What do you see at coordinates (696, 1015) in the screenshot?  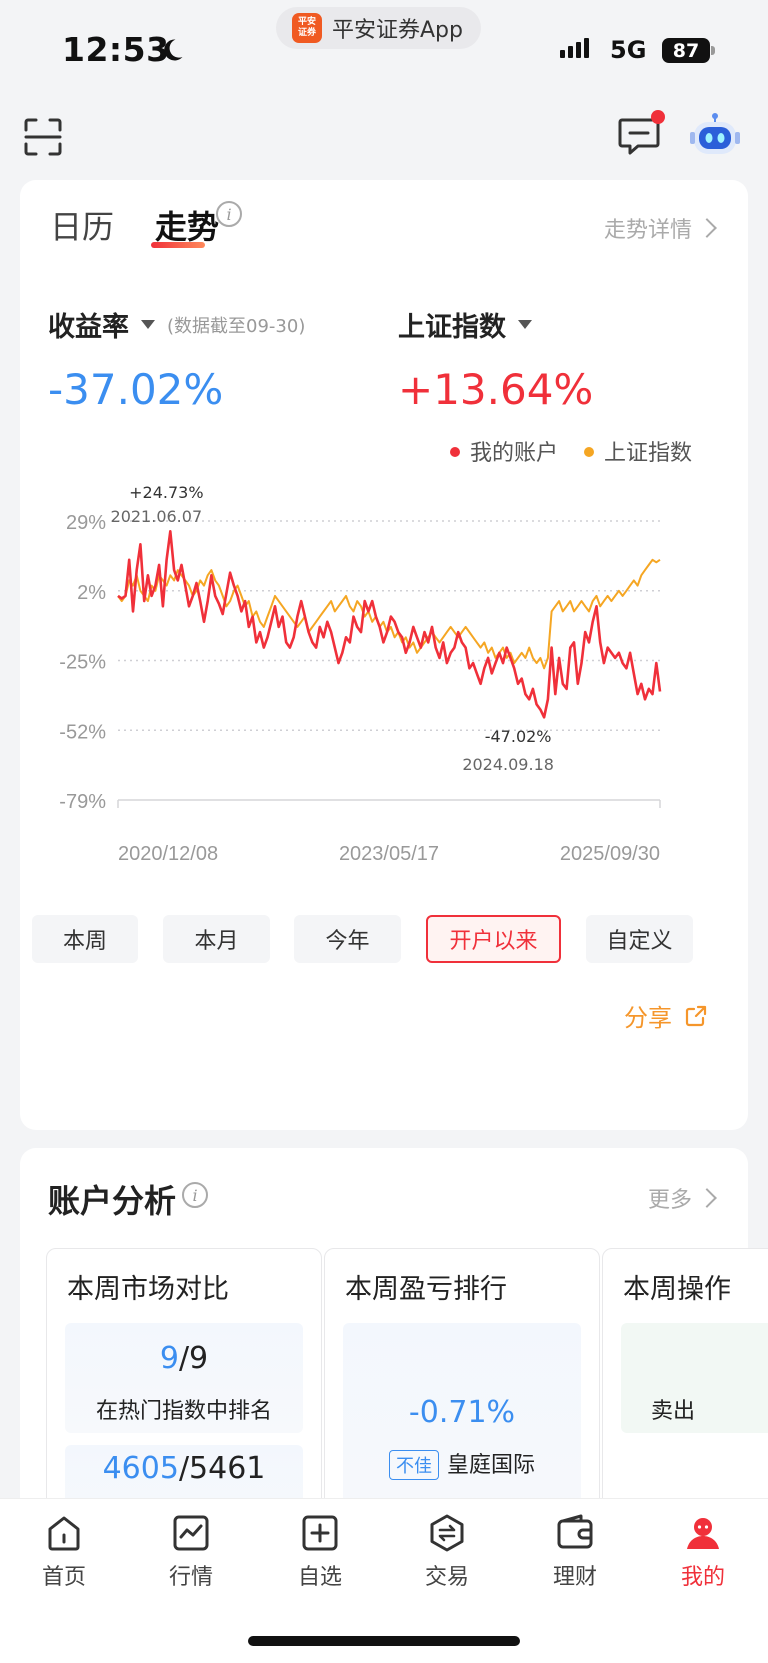 I see `share-icon` at bounding box center [696, 1015].